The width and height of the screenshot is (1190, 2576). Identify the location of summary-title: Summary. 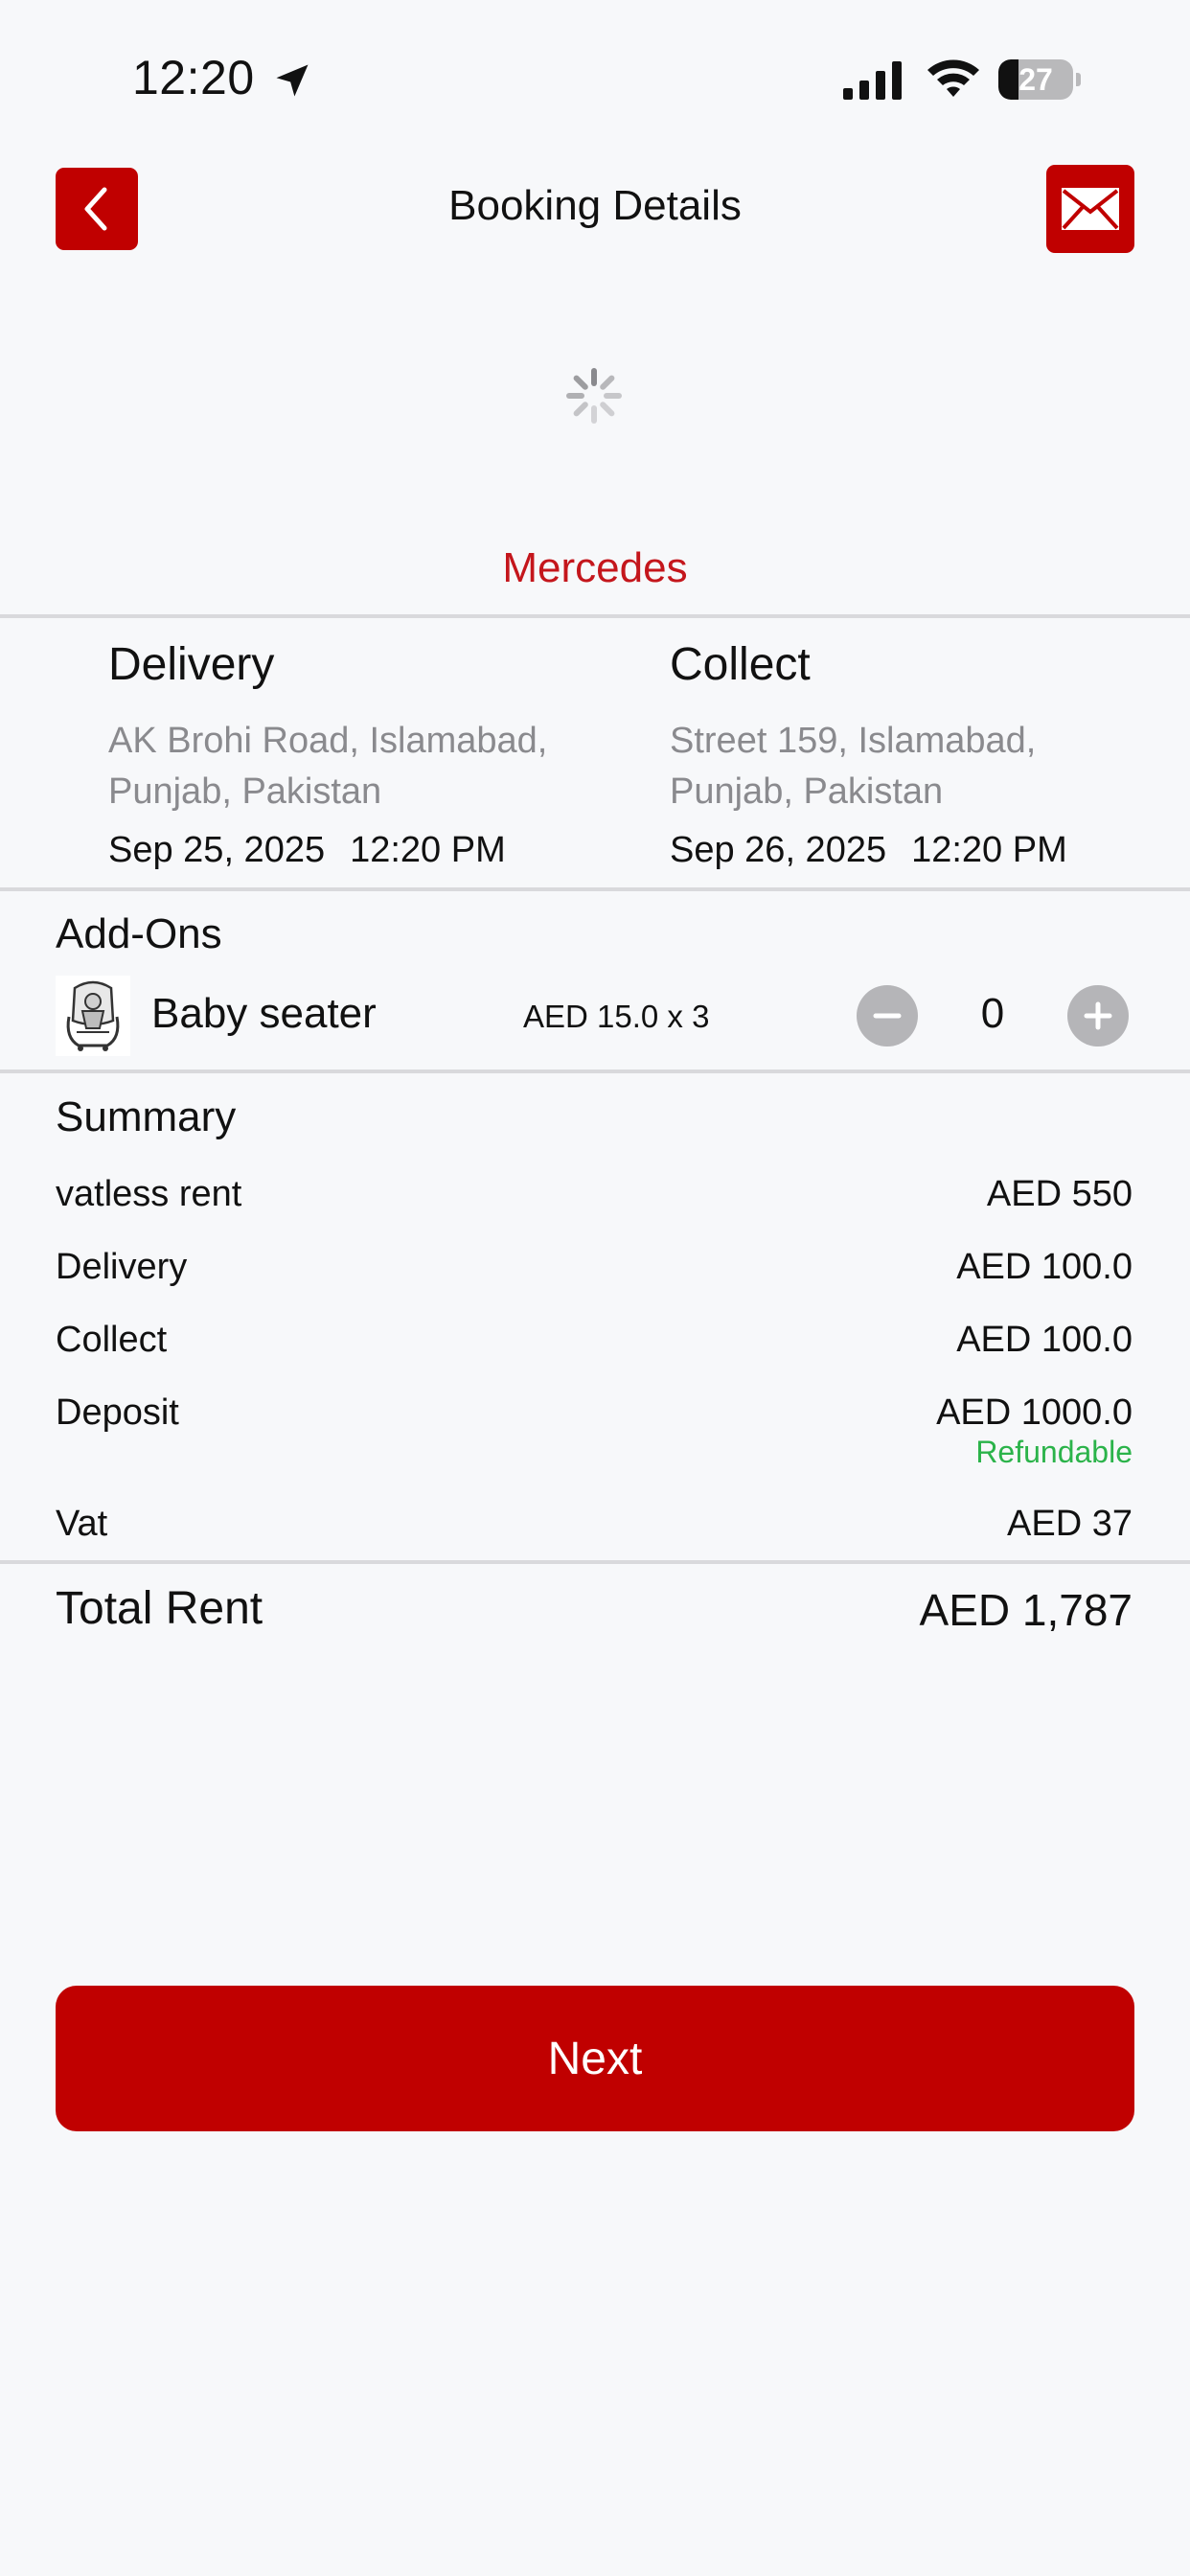
(147, 1116).